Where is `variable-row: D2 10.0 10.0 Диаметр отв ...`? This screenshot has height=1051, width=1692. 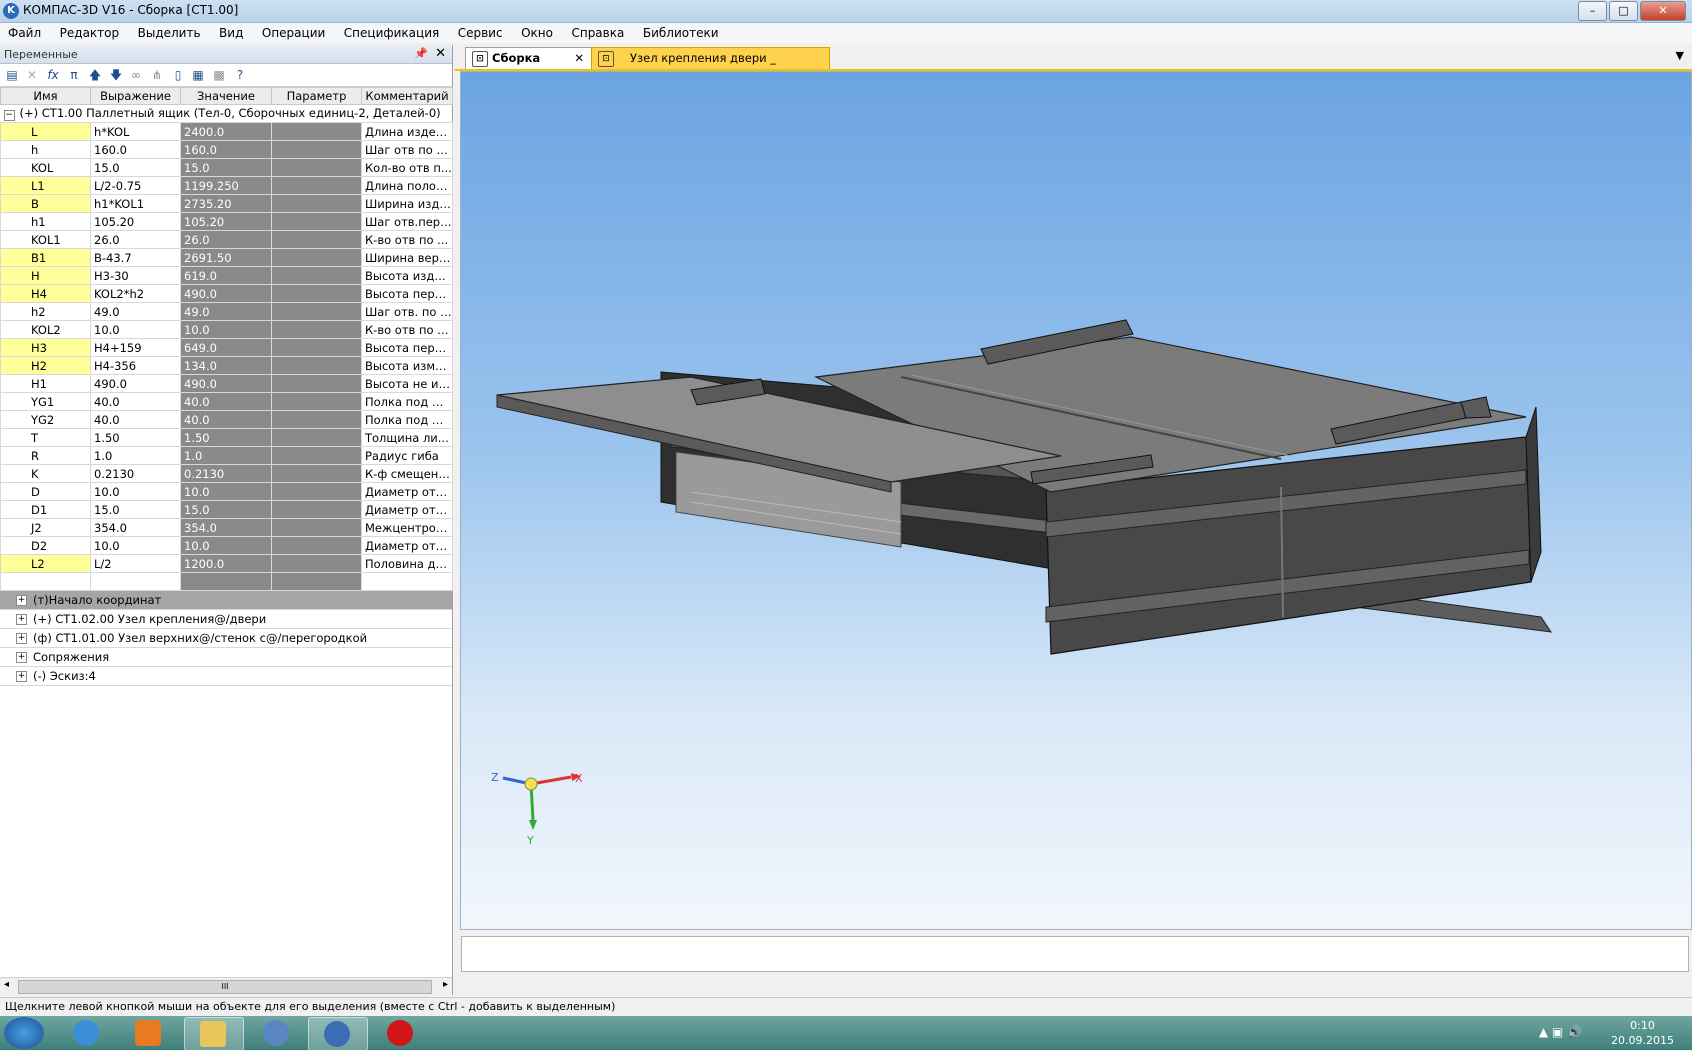 variable-row: D2 10.0 10.0 Диаметр отв ... is located at coordinates (226, 545).